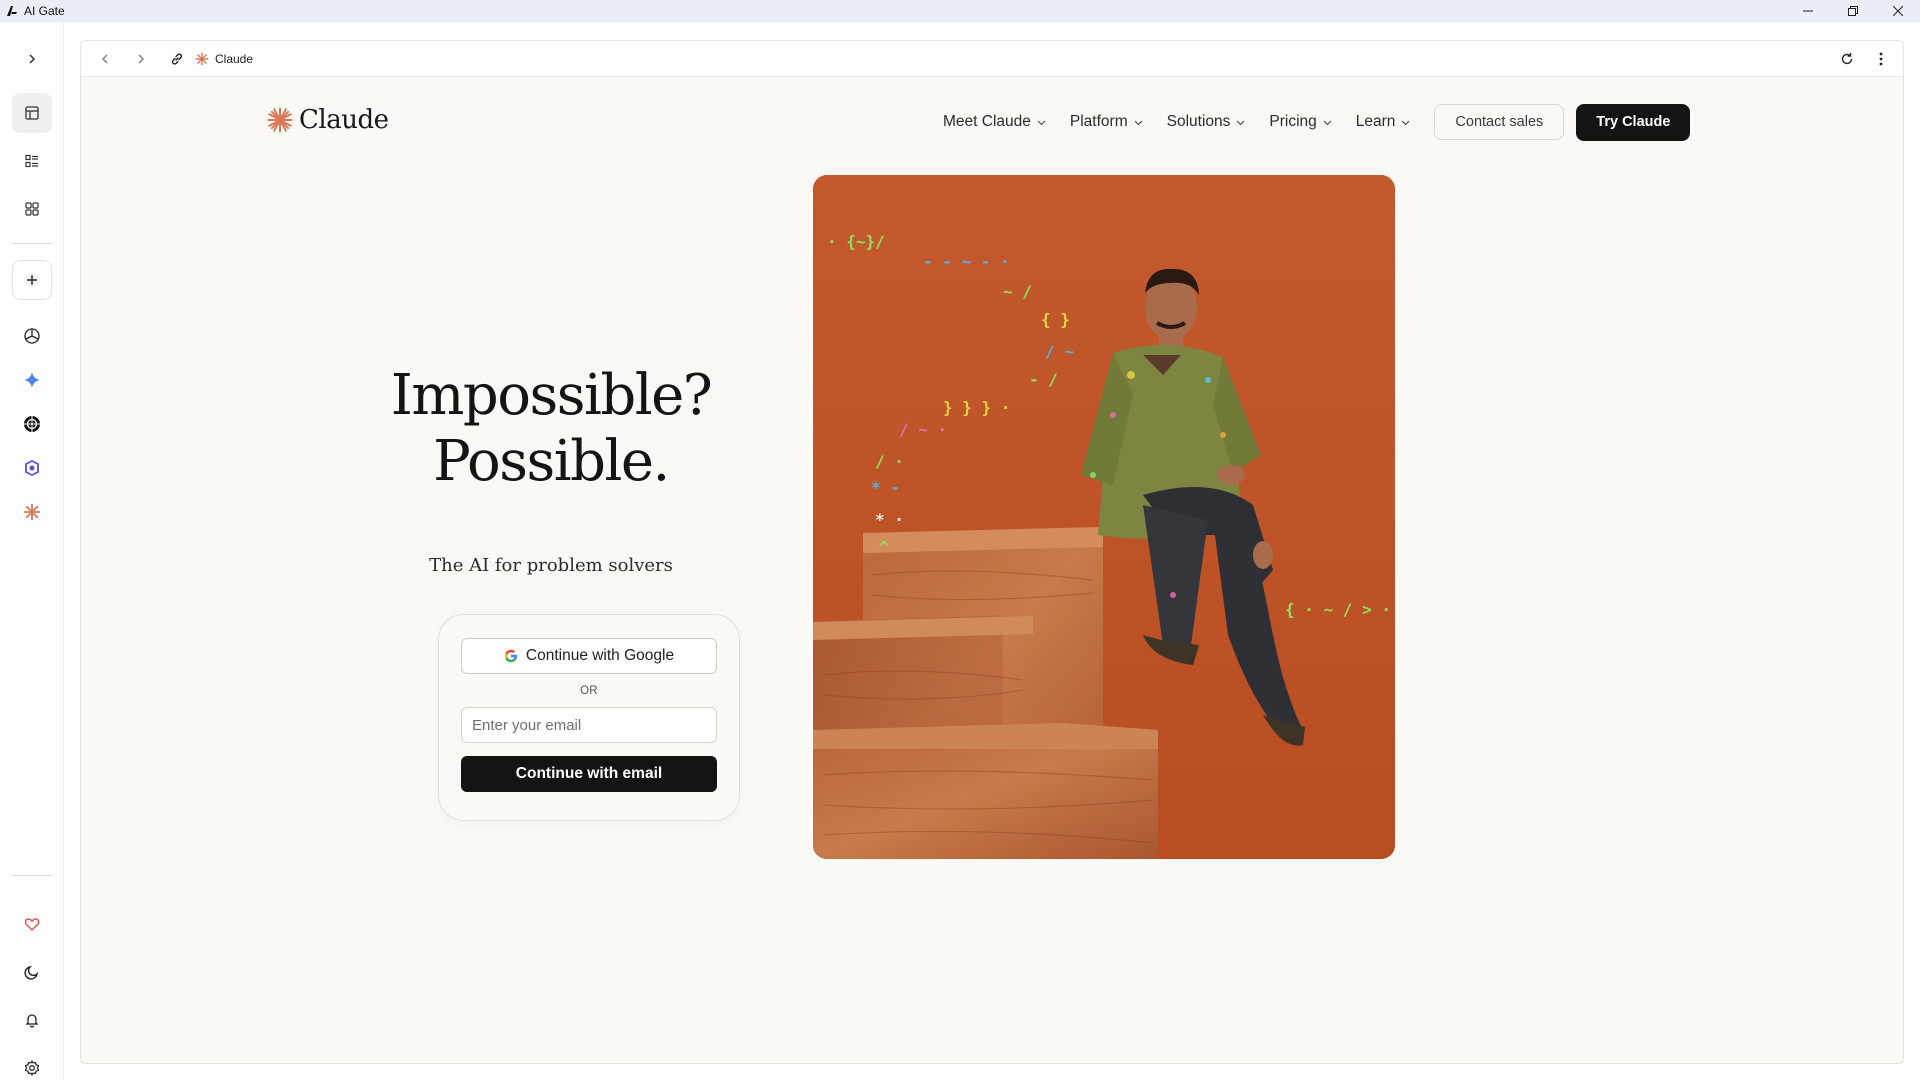 The image size is (1920, 1088). What do you see at coordinates (1499, 122) in the screenshot?
I see `contact-sales-button: Contact sales` at bounding box center [1499, 122].